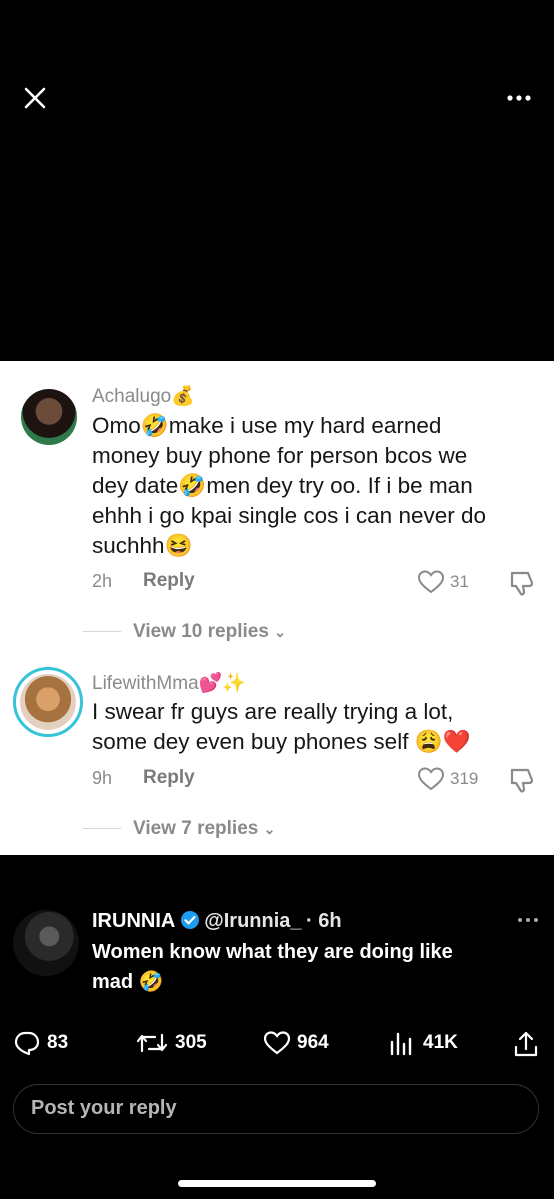  I want to click on reply-bubble-icon, so click(27, 1043).